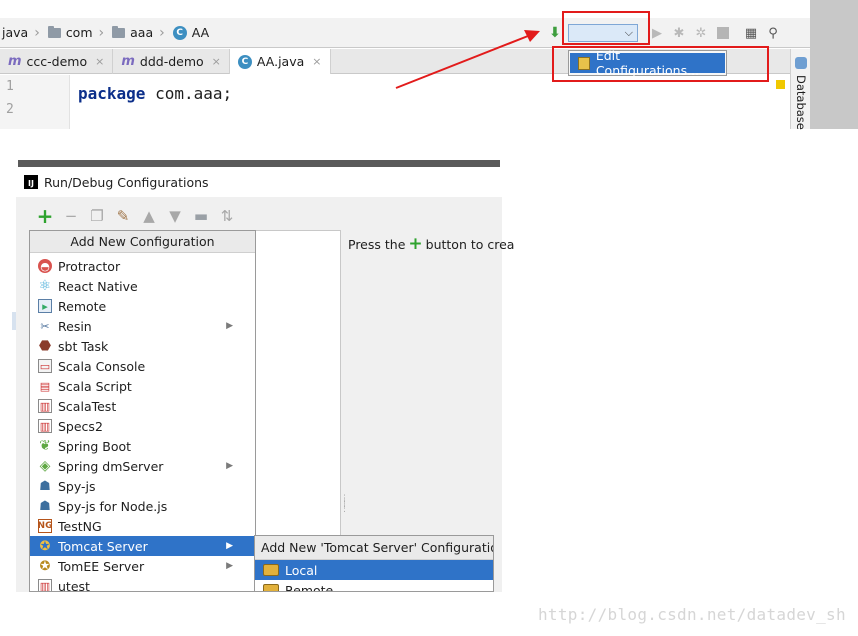  I want to click on submenu-item-label: Remote, so click(309, 587).